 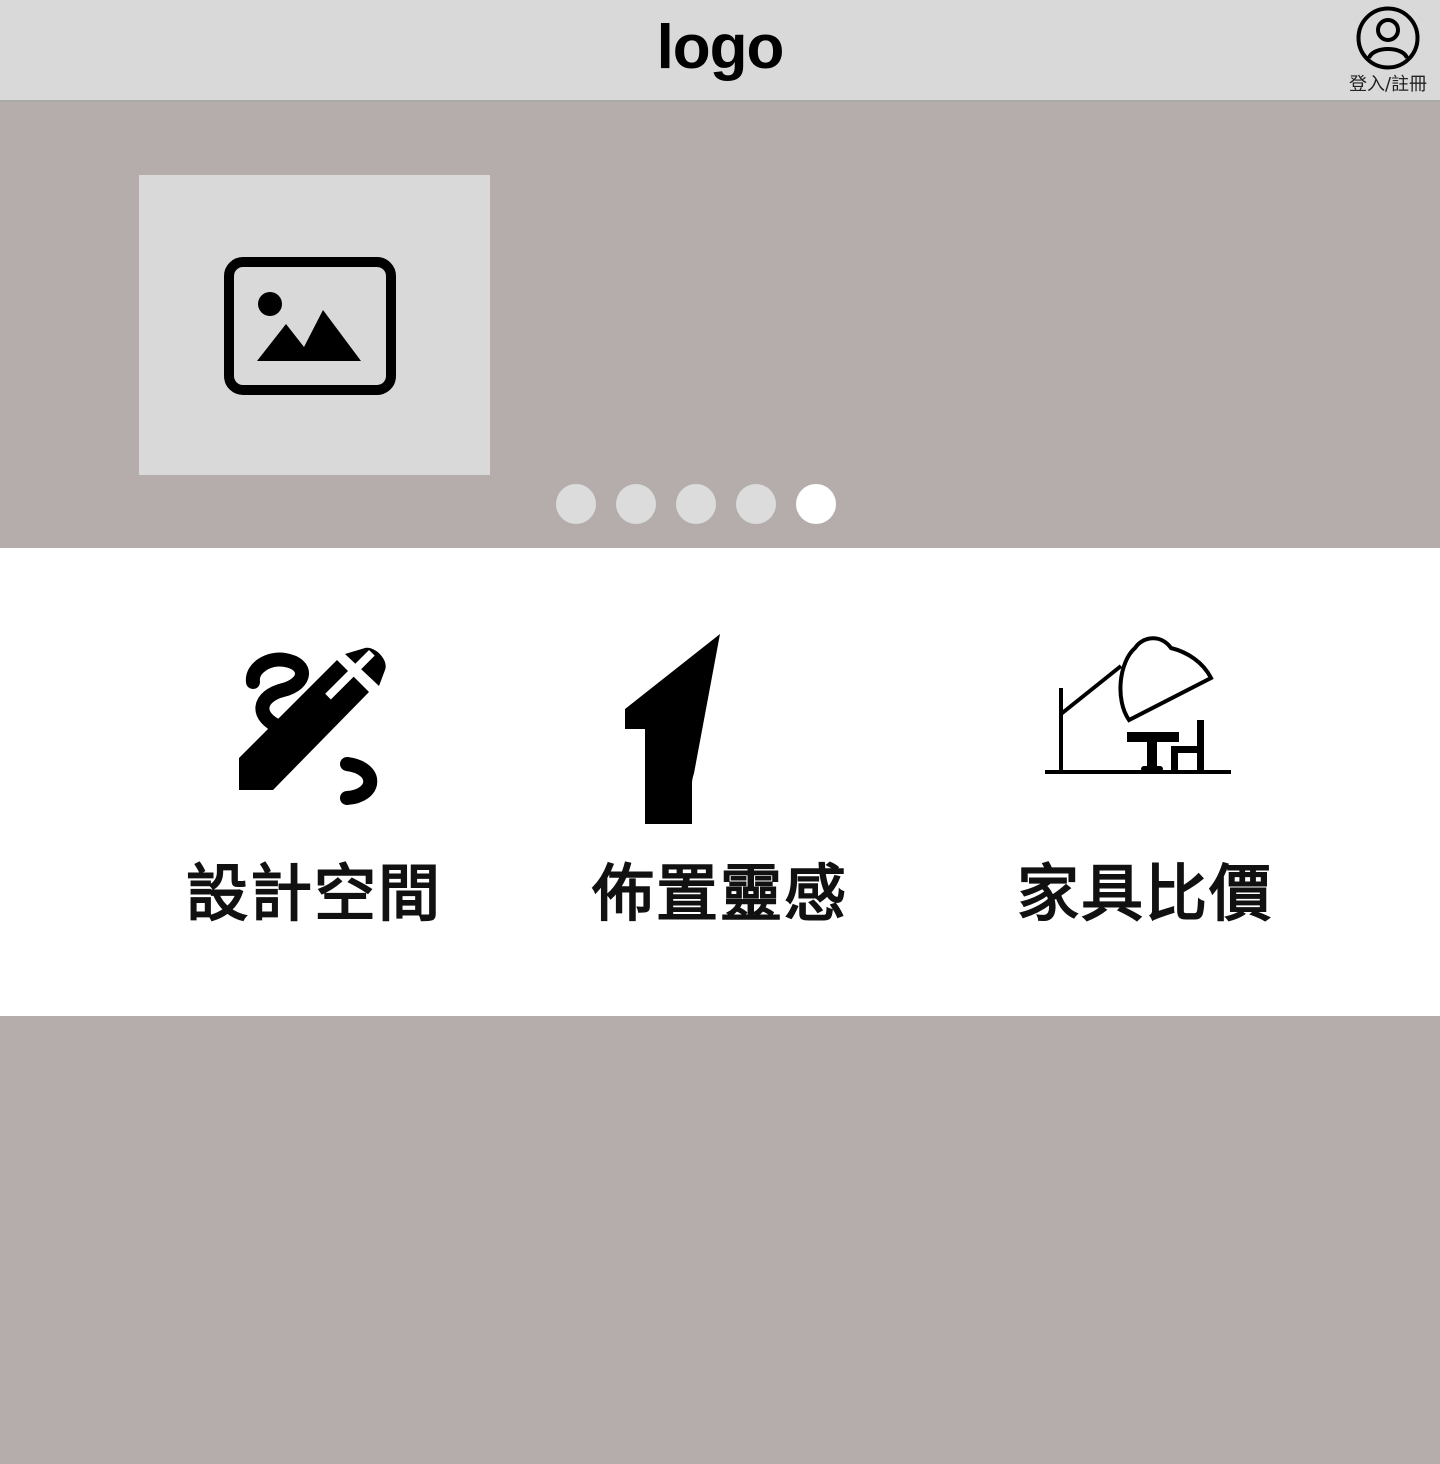 I want to click on desk-lamp-furniture-icon, so click(x=1138, y=705).